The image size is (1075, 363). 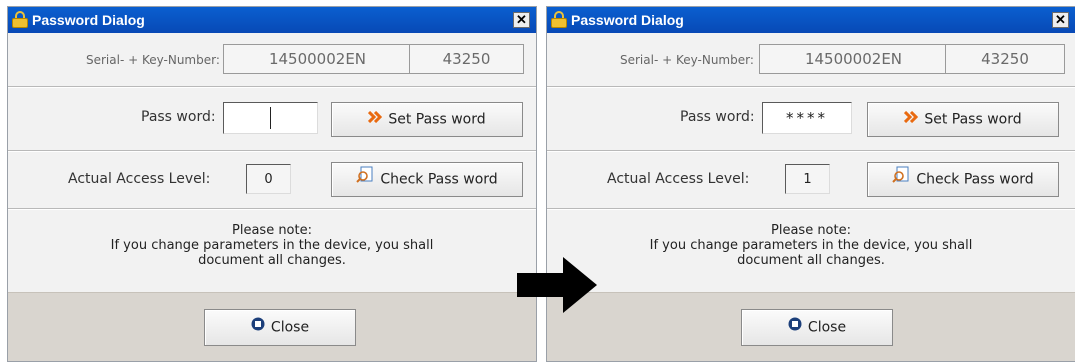 What do you see at coordinates (270, 118) in the screenshot?
I see `text-cursor` at bounding box center [270, 118].